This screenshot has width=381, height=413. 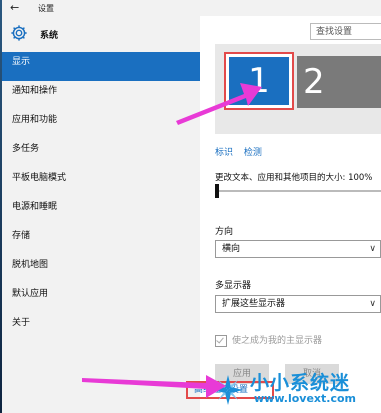 I want to click on title-bar: ← 设置, so click(x=191, y=8).